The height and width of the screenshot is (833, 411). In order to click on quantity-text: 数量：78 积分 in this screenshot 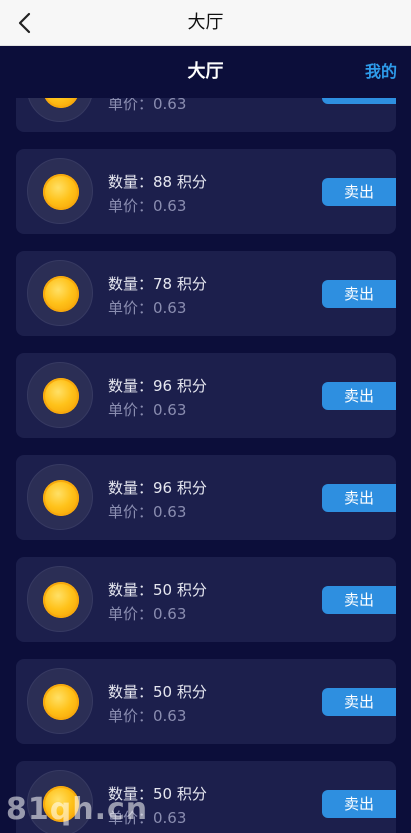, I will do `click(157, 284)`.